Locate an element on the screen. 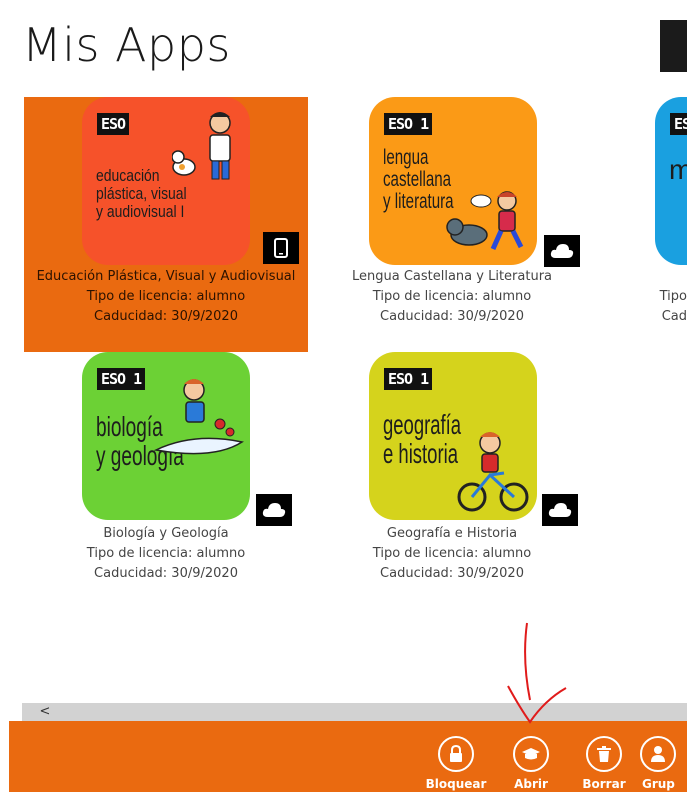  app-caption: Tipo Cad is located at coordinates (641, 307).